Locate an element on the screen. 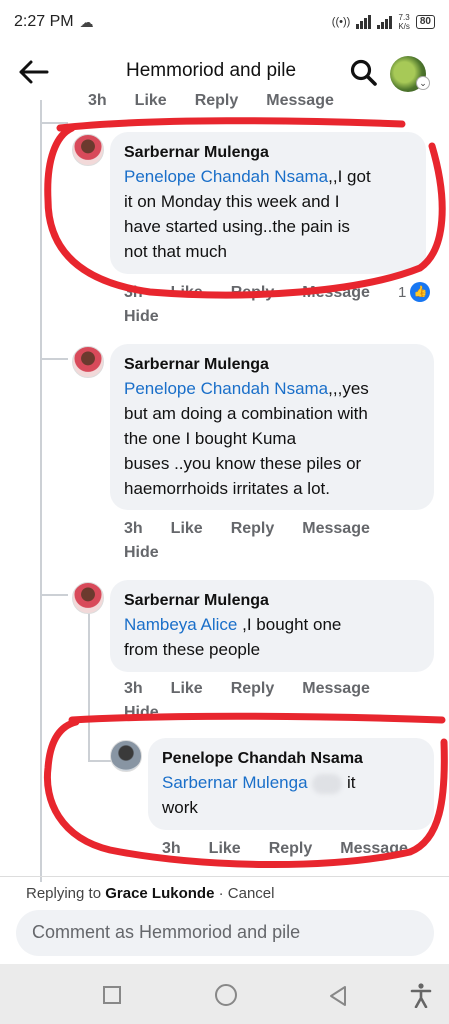 The width and height of the screenshot is (449, 1024). back-triangle-icon is located at coordinates (338, 996).